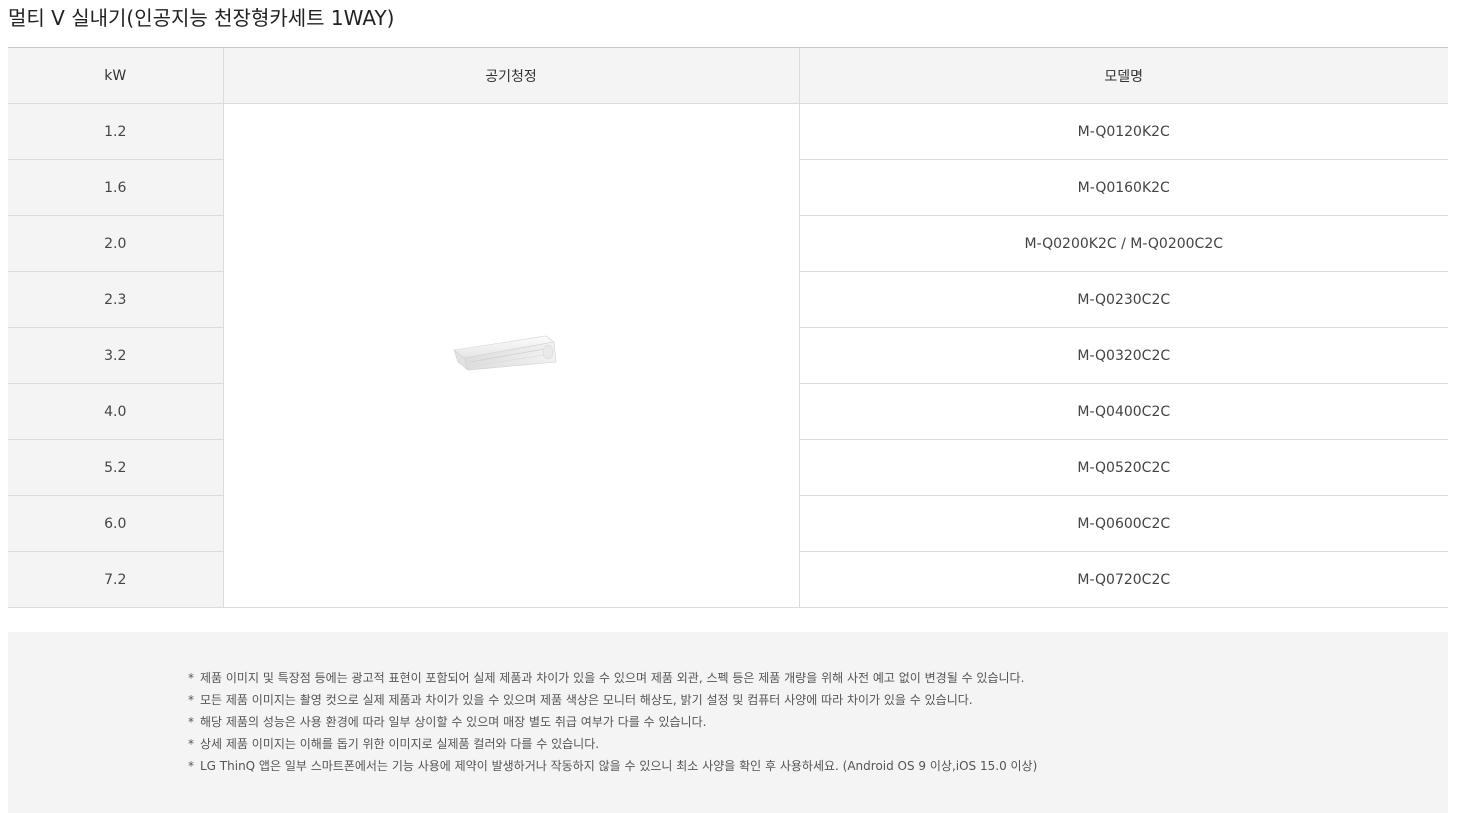 The width and height of the screenshot is (1465, 813). What do you see at coordinates (1123, 299) in the screenshot?
I see `model-name-cell: M-Q0230C2C` at bounding box center [1123, 299].